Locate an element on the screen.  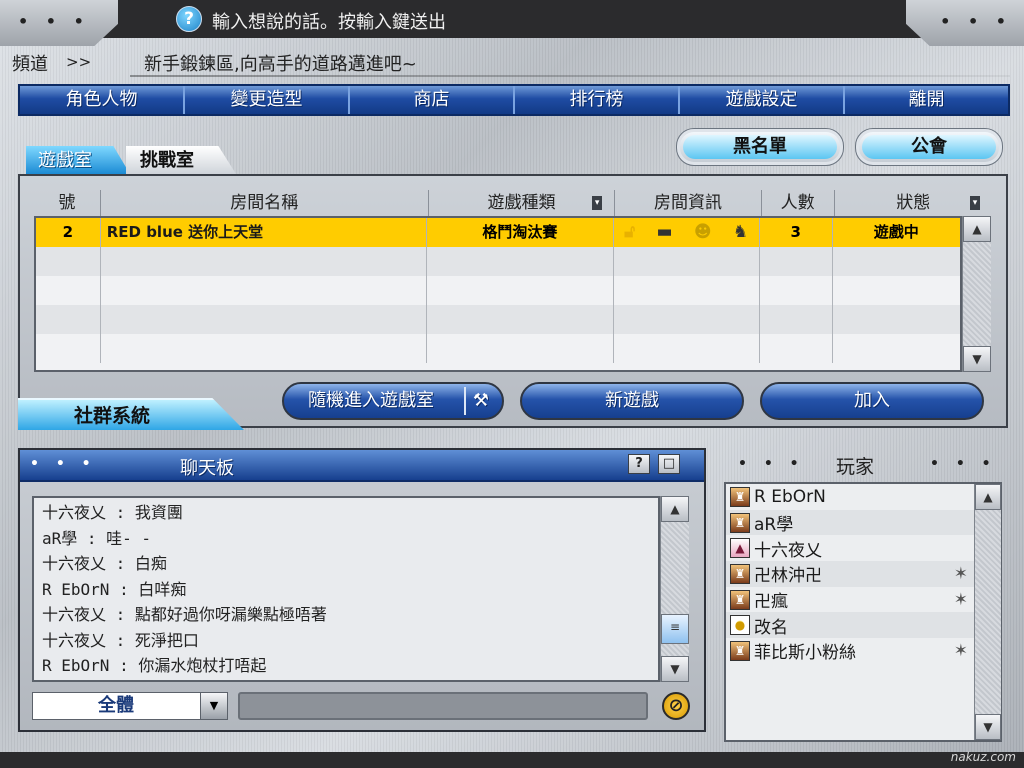
join-button: 加入 is located at coordinates (872, 401).